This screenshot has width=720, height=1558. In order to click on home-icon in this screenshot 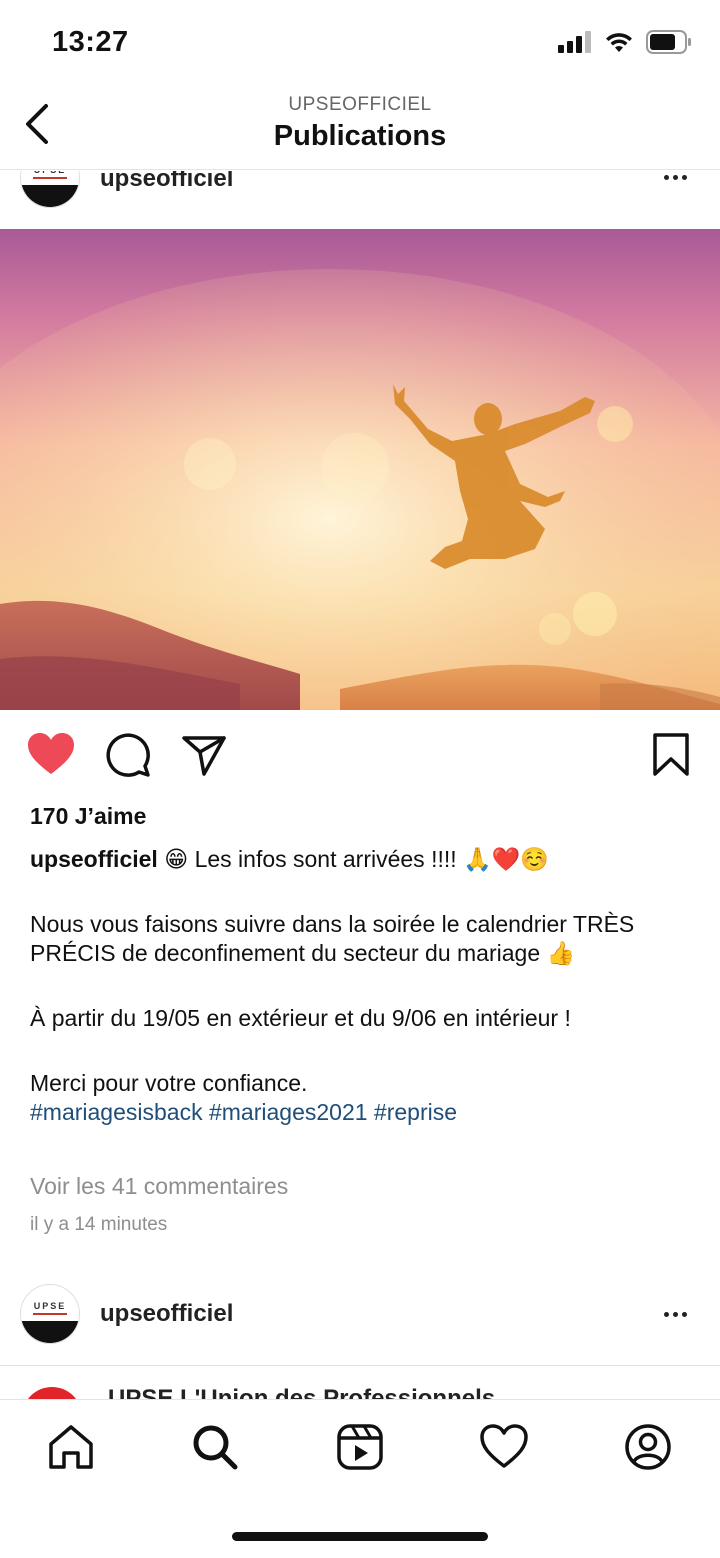, I will do `click(71, 1447)`.